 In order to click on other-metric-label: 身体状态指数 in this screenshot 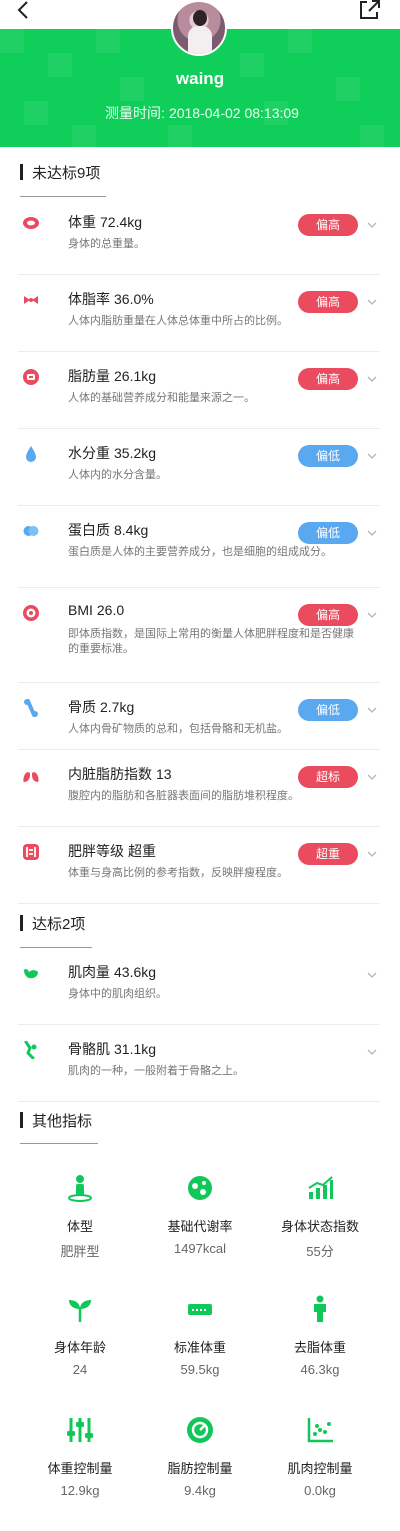, I will do `click(319, 1226)`.